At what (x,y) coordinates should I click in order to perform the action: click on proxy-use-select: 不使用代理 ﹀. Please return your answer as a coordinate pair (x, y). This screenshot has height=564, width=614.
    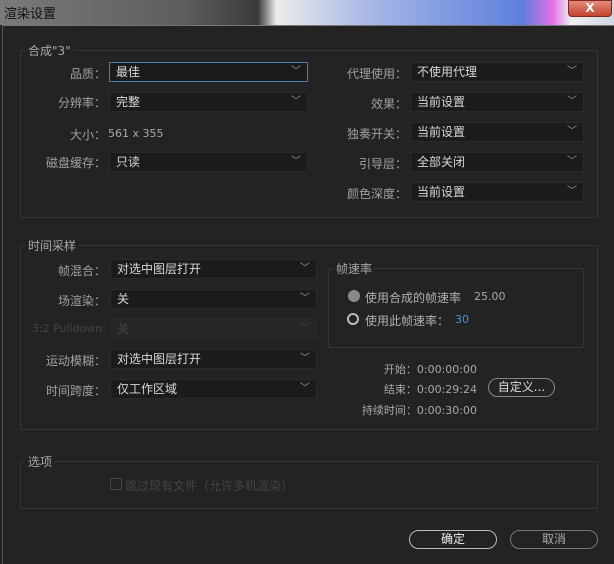
    Looking at the image, I should click on (497, 72).